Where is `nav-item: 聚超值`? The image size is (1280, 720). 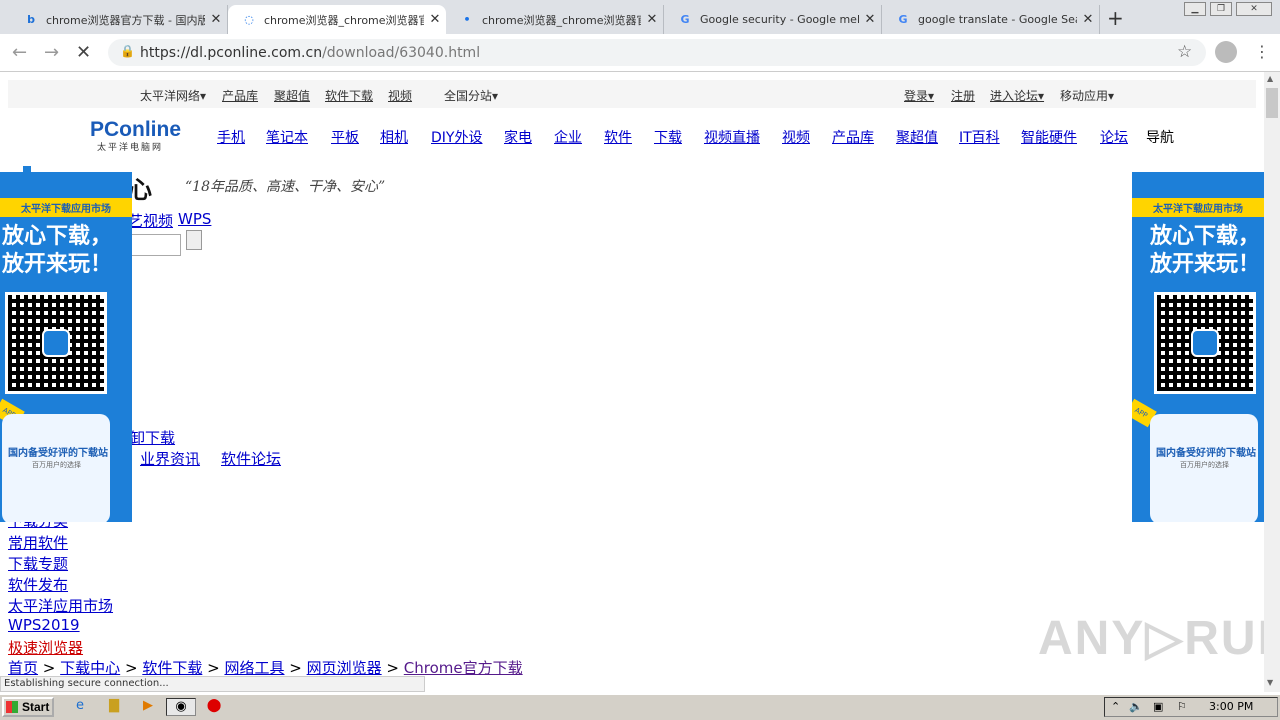 nav-item: 聚超值 is located at coordinates (917, 137).